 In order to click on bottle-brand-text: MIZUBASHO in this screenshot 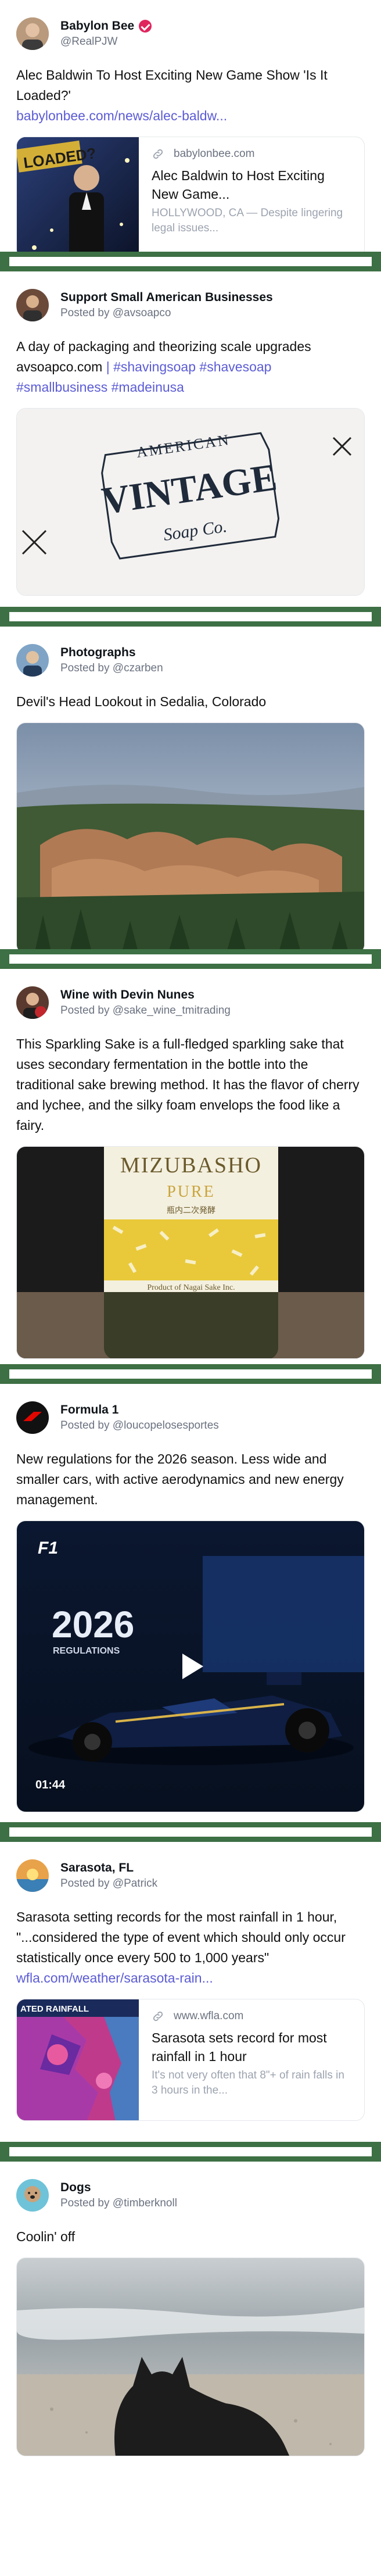, I will do `click(191, 1166)`.